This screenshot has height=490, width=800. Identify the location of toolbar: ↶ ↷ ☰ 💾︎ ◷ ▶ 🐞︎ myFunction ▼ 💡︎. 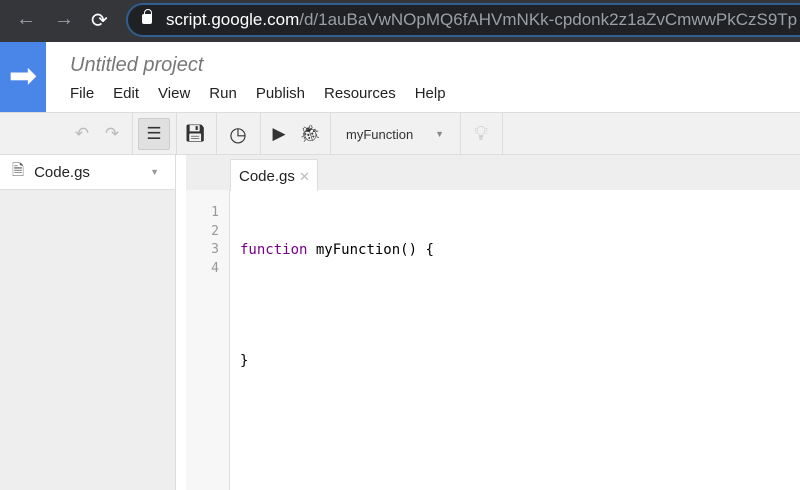
(400, 134).